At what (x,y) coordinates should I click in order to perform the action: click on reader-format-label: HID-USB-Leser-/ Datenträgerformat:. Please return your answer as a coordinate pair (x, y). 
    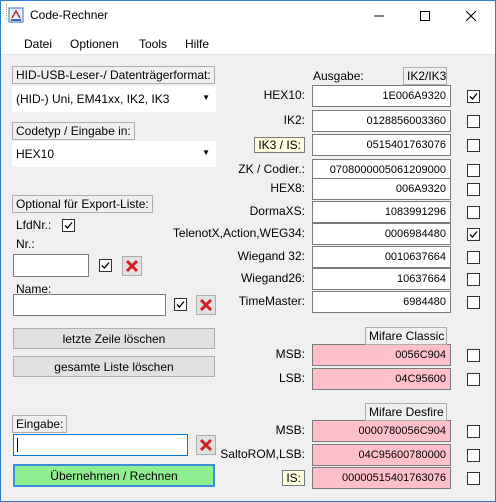
    Looking at the image, I should click on (113, 75).